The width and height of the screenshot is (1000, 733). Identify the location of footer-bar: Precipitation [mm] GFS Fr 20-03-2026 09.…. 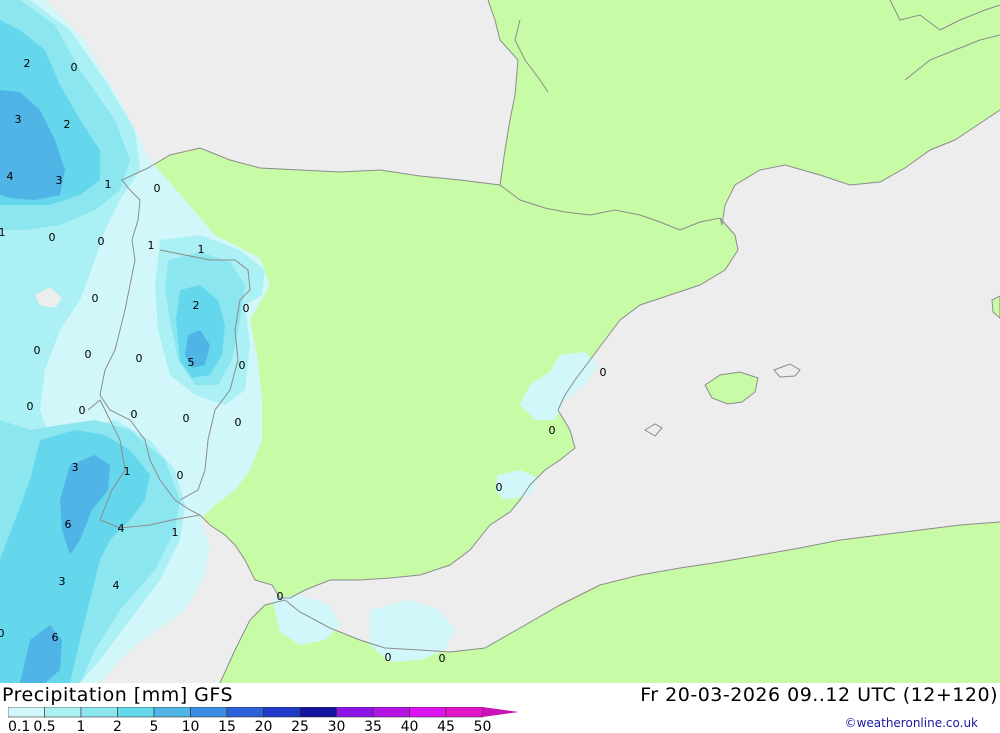
(500, 708).